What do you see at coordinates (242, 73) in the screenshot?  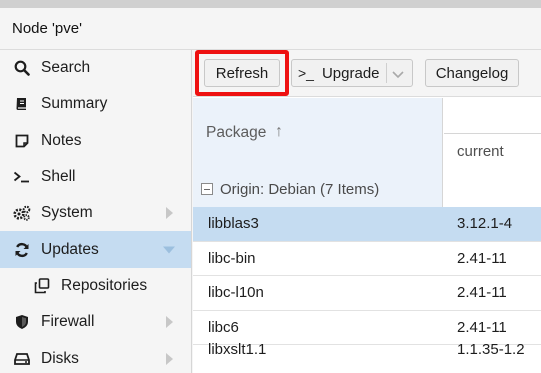 I see `refresh-button: Refresh` at bounding box center [242, 73].